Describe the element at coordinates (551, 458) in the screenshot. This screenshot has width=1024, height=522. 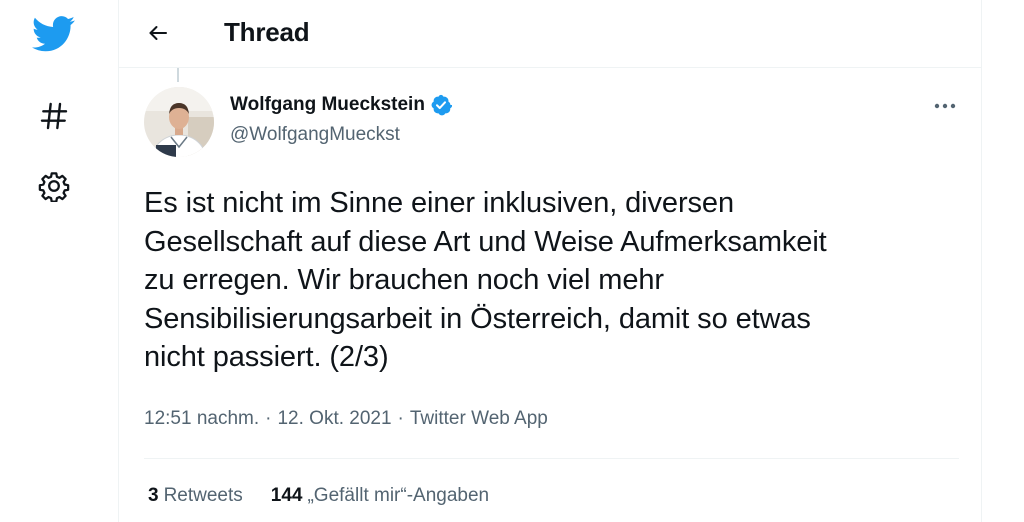
I see `divider` at that location.